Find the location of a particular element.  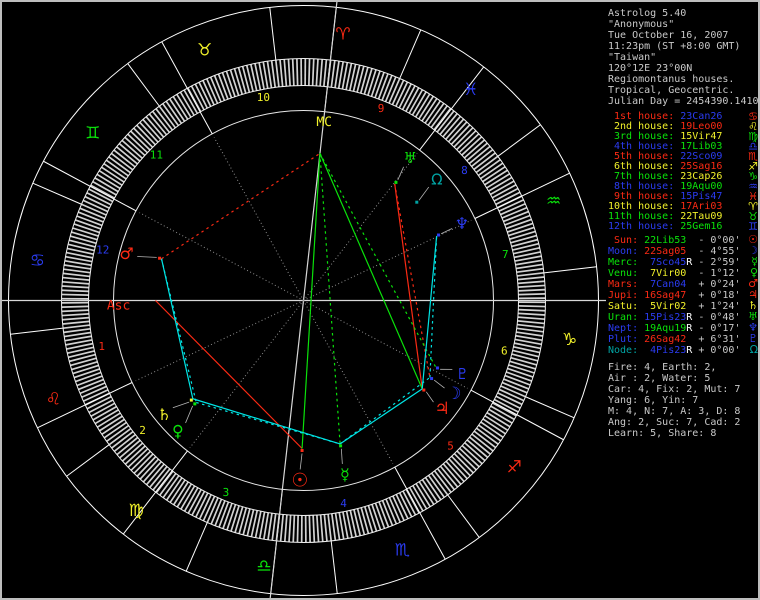

summary-line: Fire: 4, Earth: 2, is located at coordinates (662, 367).